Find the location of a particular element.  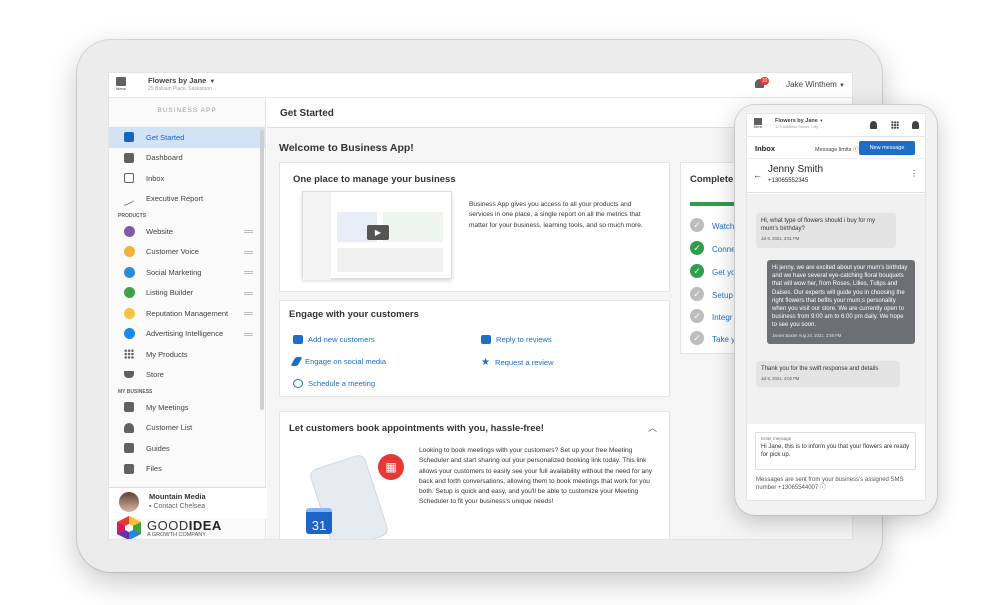

store-icon is located at coordinates (121, 81).